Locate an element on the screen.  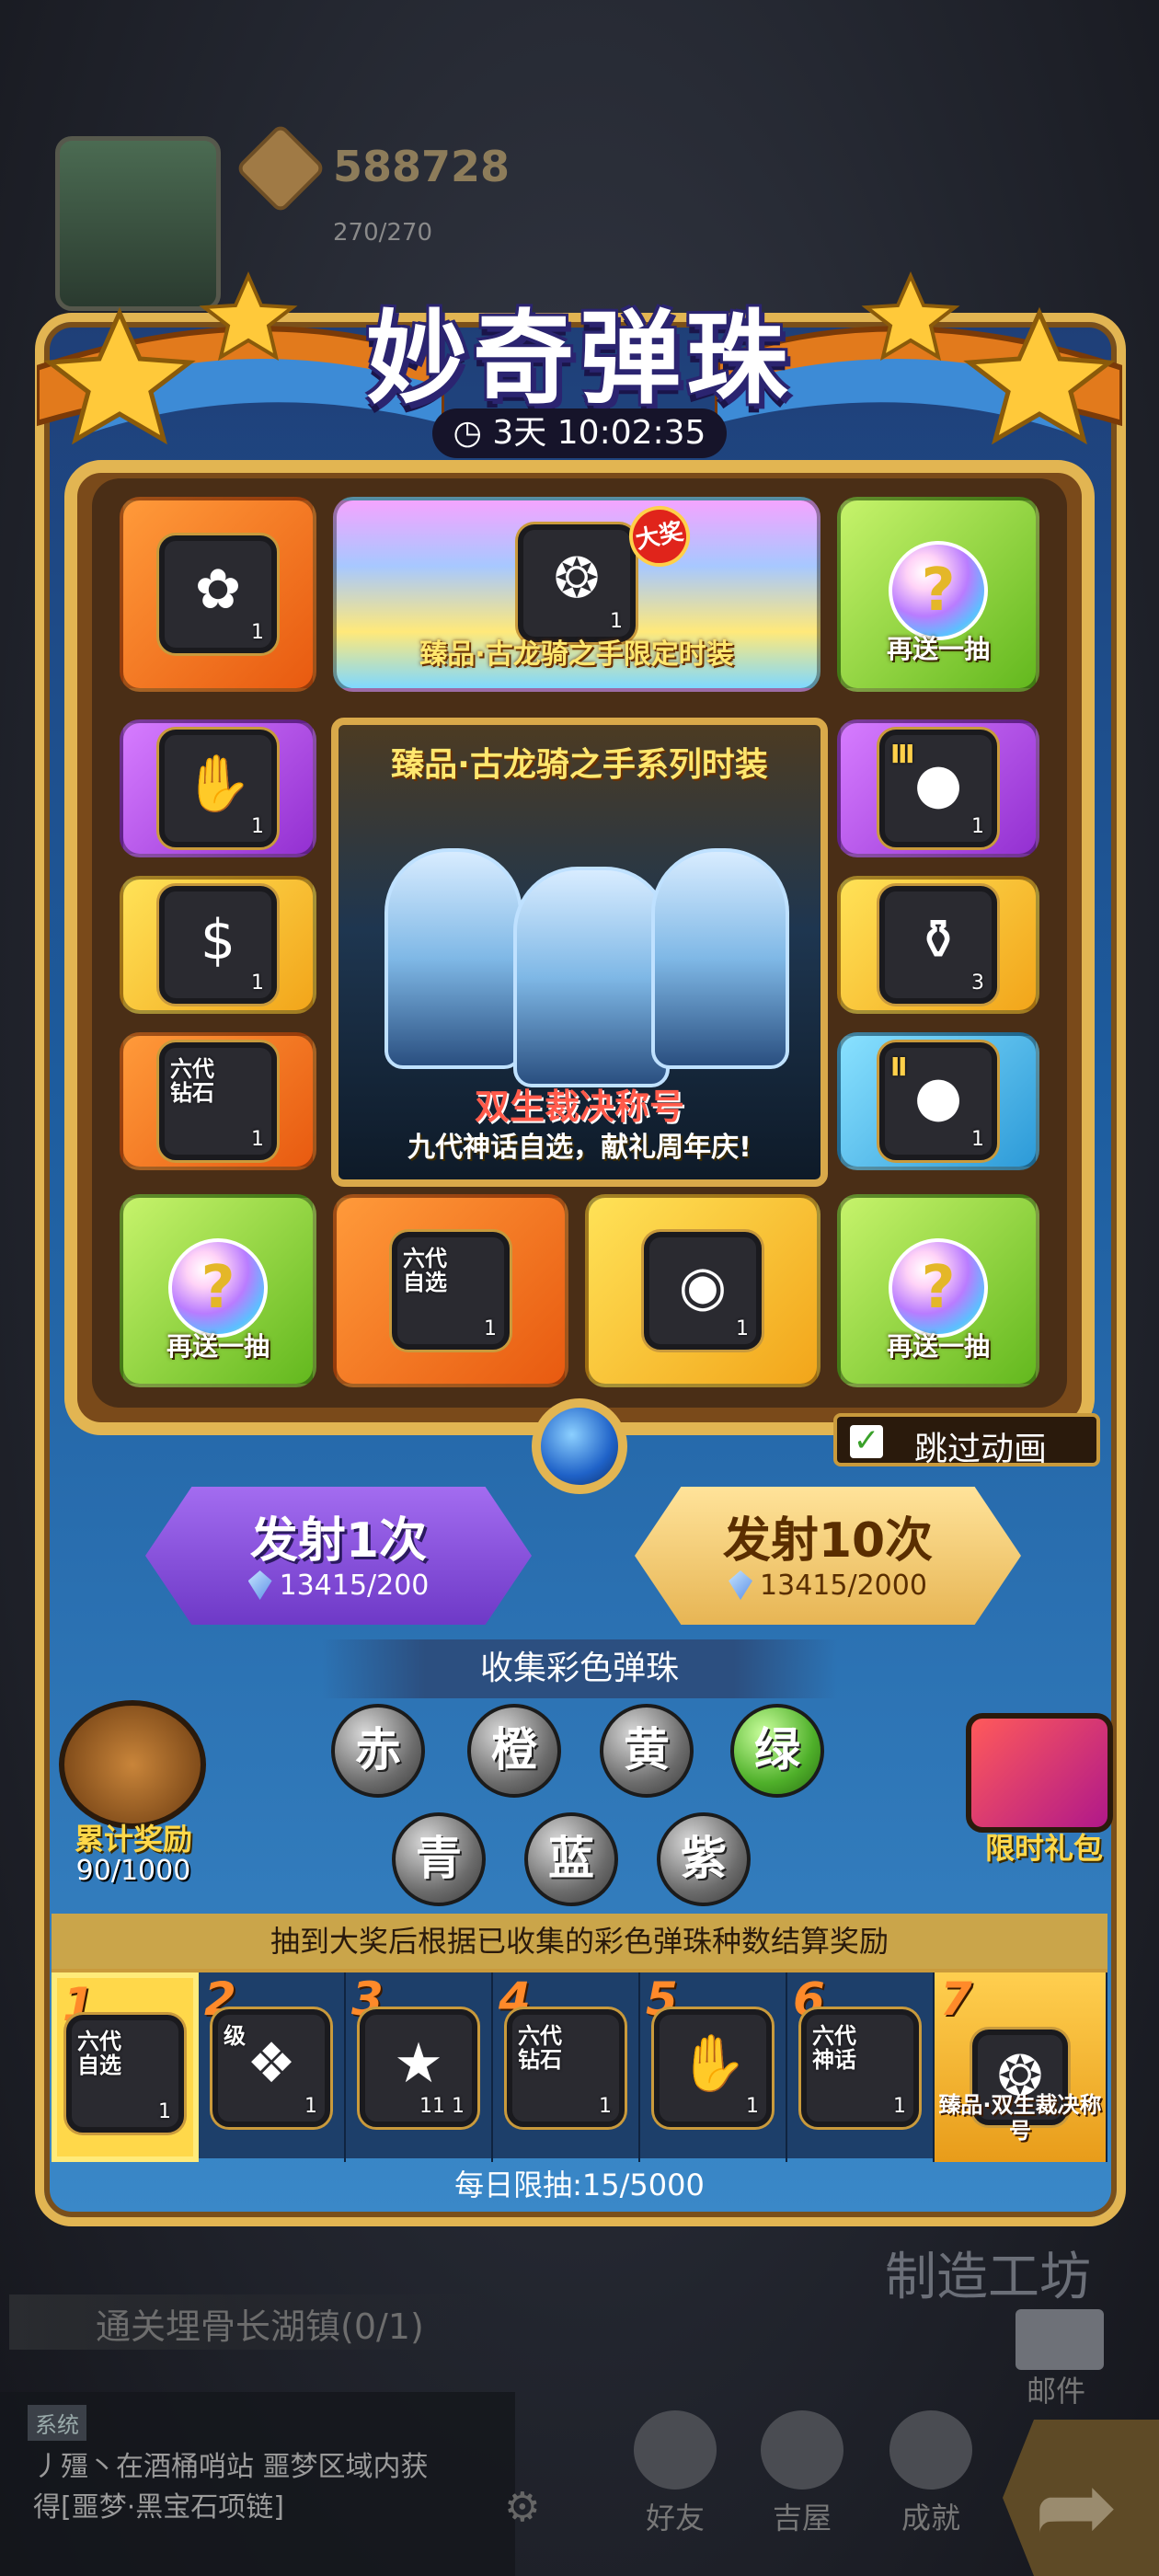
mail-icon is located at coordinates (1060, 2339).